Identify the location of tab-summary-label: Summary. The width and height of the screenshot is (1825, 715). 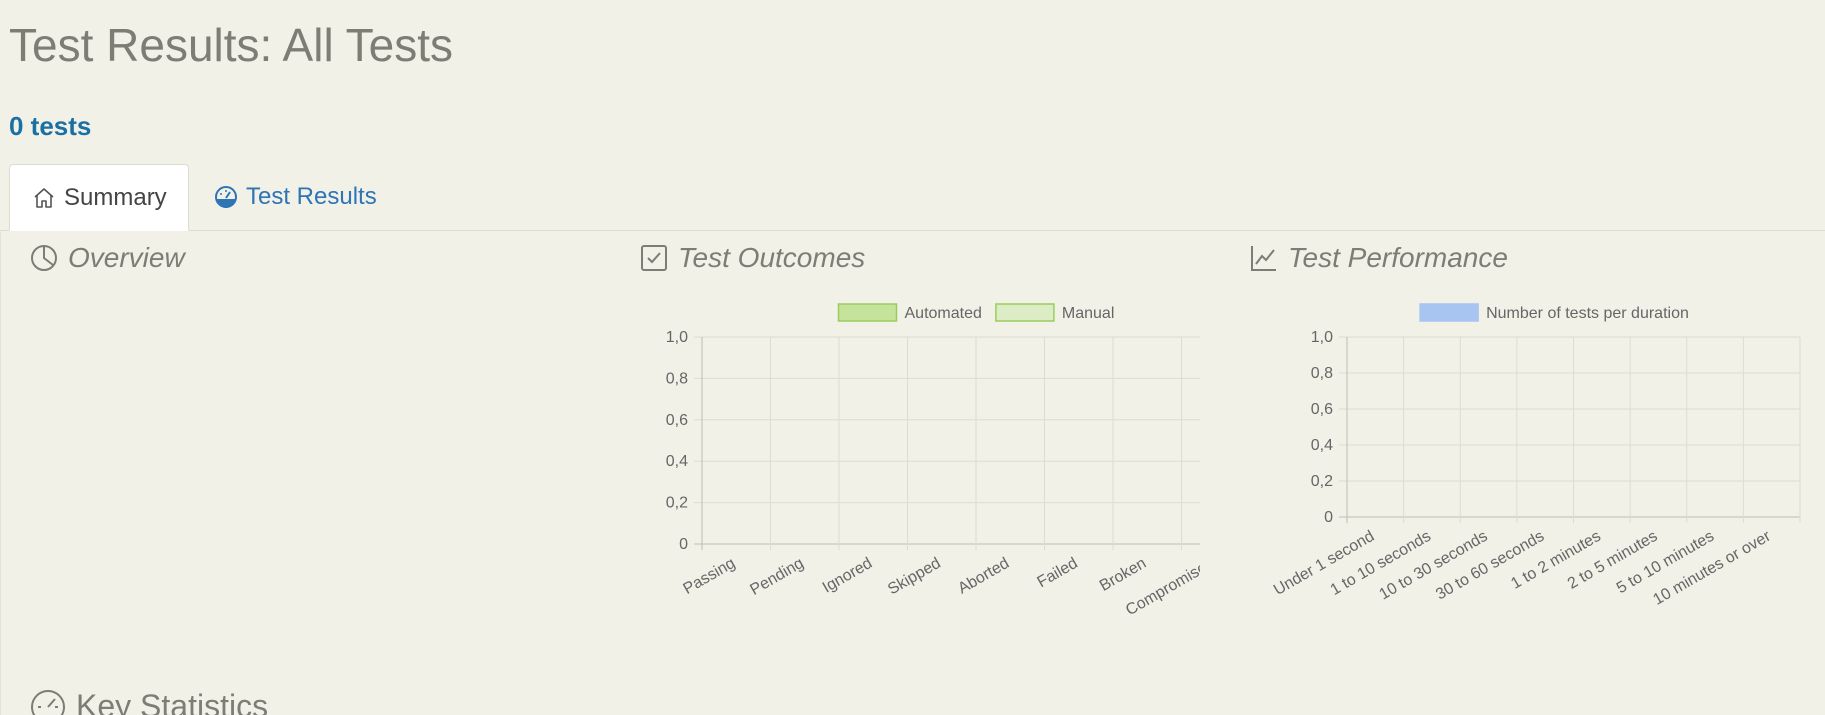
(115, 197).